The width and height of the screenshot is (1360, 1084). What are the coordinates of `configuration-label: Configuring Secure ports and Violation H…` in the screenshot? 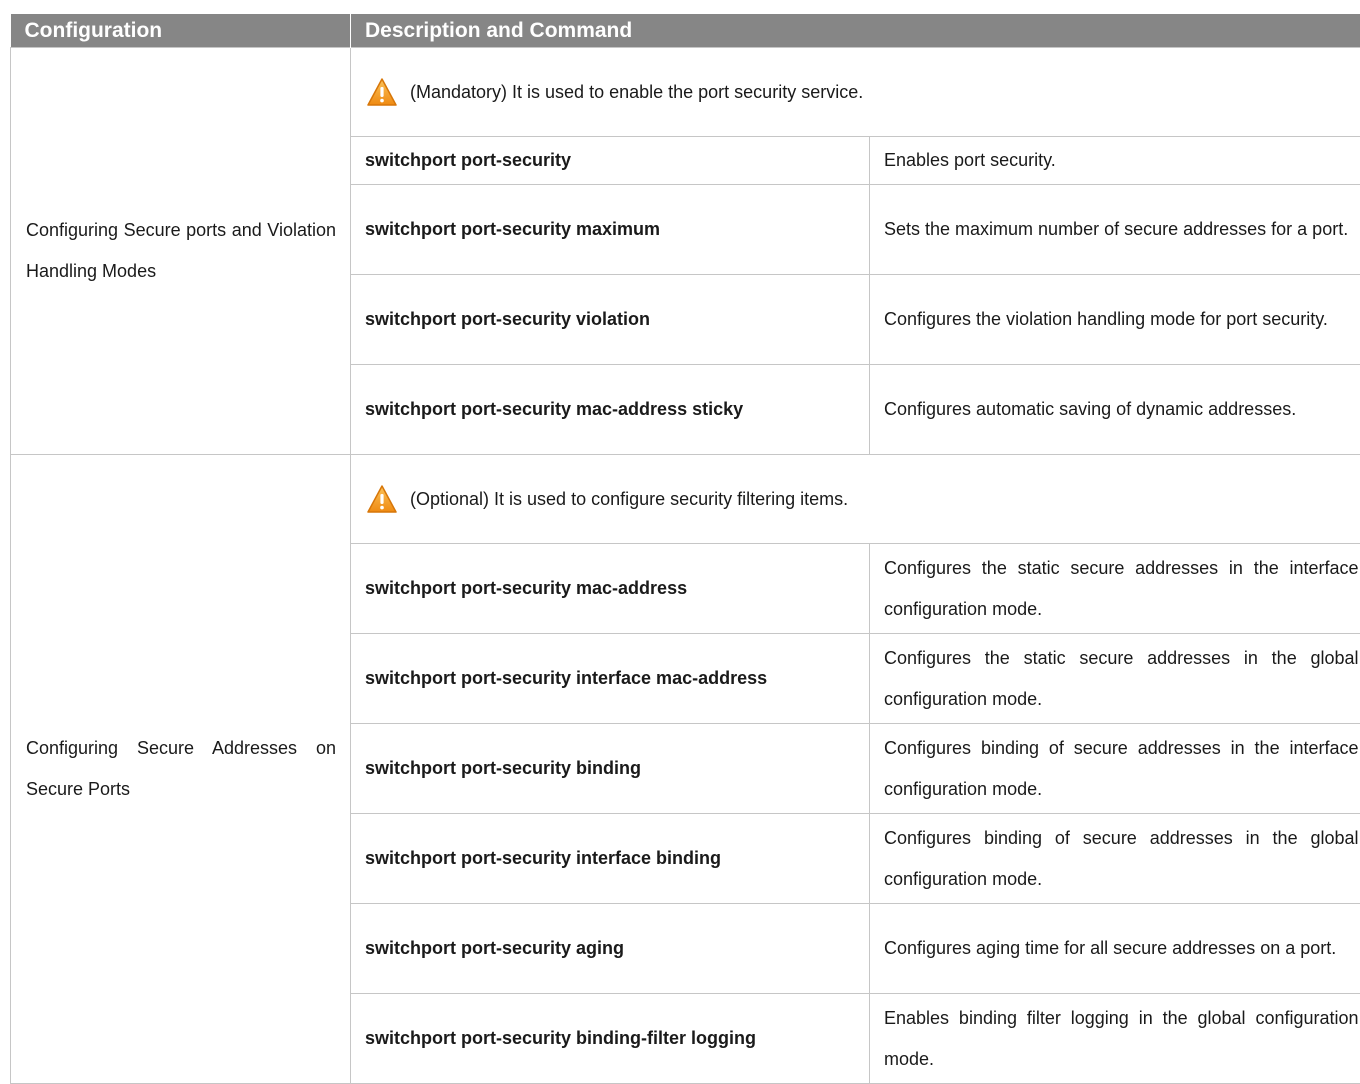 It's located at (181, 251).